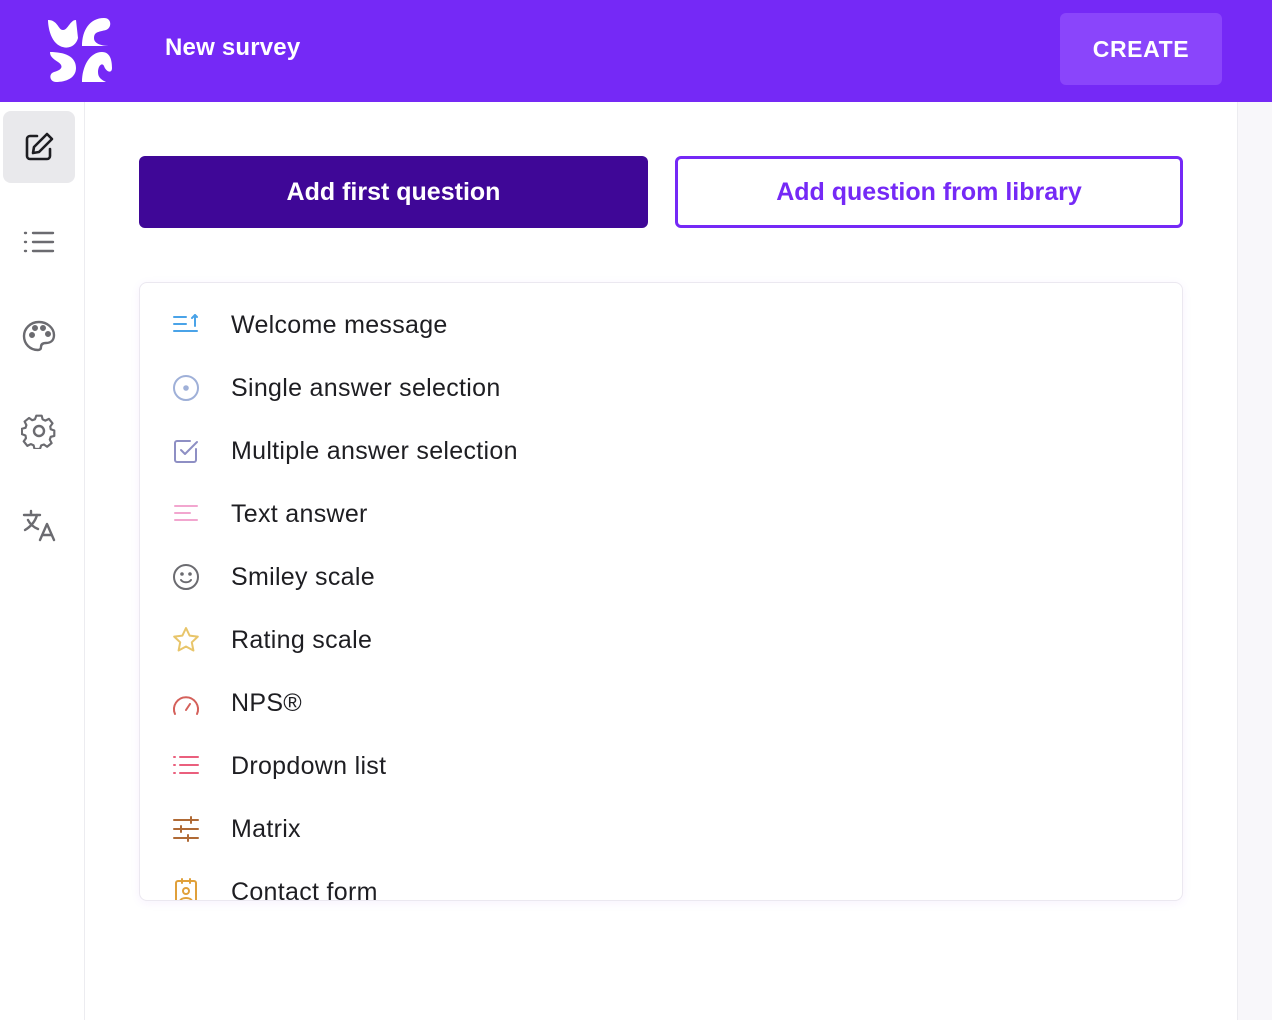 This screenshot has width=1272, height=1020. Describe the element at coordinates (186, 514) in the screenshot. I see `text-icon` at that location.